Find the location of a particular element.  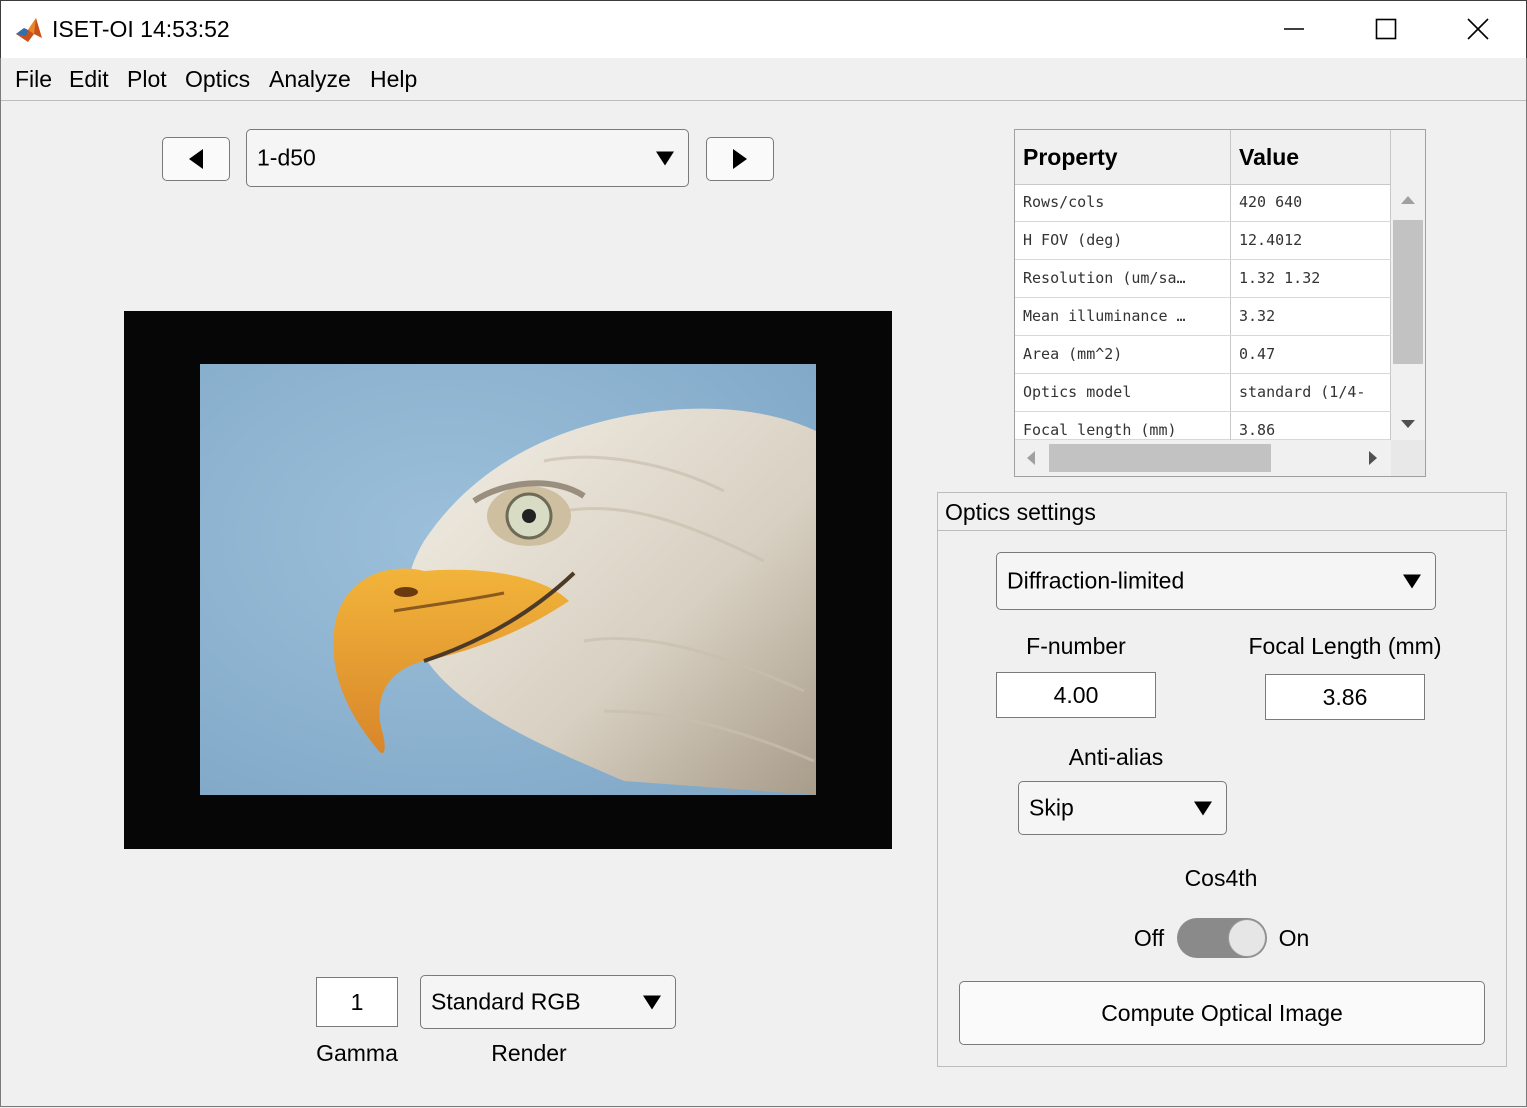

menu-bar: File Edit Plot Optics Analyze Help is located at coordinates (763, 79).